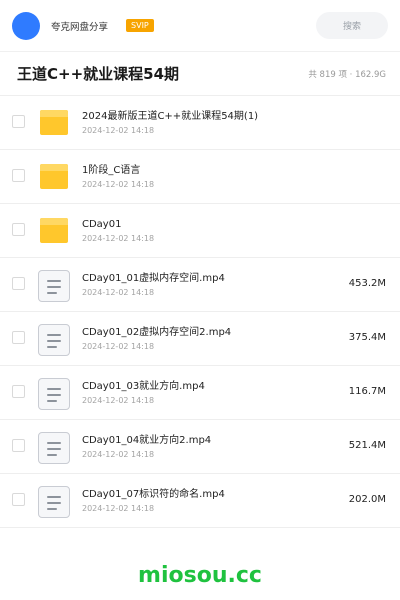 The image size is (400, 600). Describe the element at coordinates (143, 386) in the screenshot. I see `item-name: CDay01_03就业方向.mp4` at that location.